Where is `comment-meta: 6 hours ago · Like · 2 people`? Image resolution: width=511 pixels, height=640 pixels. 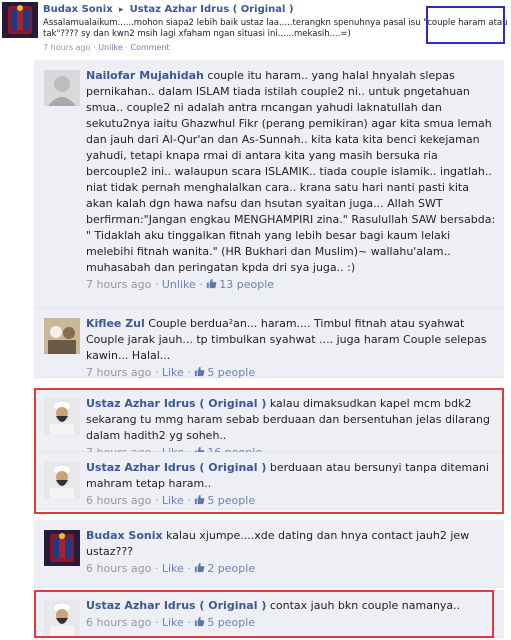 comment-meta: 6 hours ago · Like · 2 people is located at coordinates (171, 568).